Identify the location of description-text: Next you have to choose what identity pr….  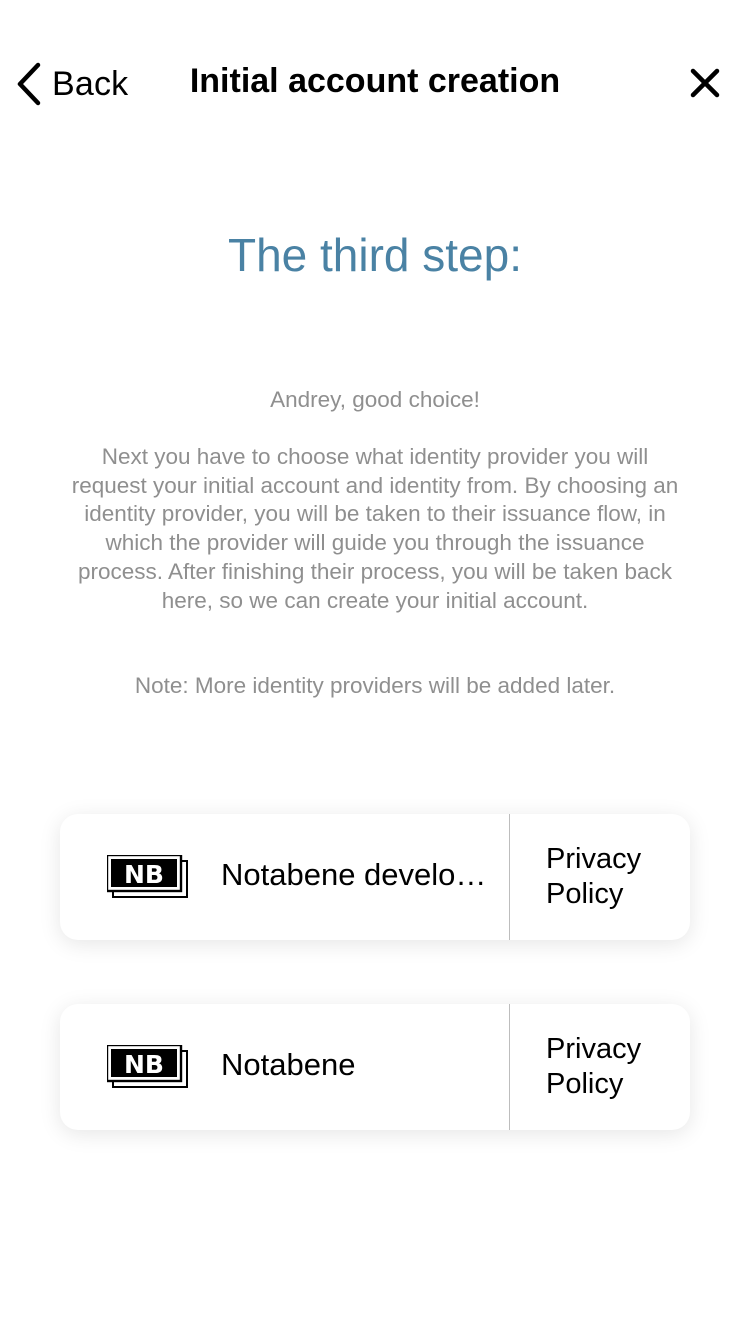
(375, 528).